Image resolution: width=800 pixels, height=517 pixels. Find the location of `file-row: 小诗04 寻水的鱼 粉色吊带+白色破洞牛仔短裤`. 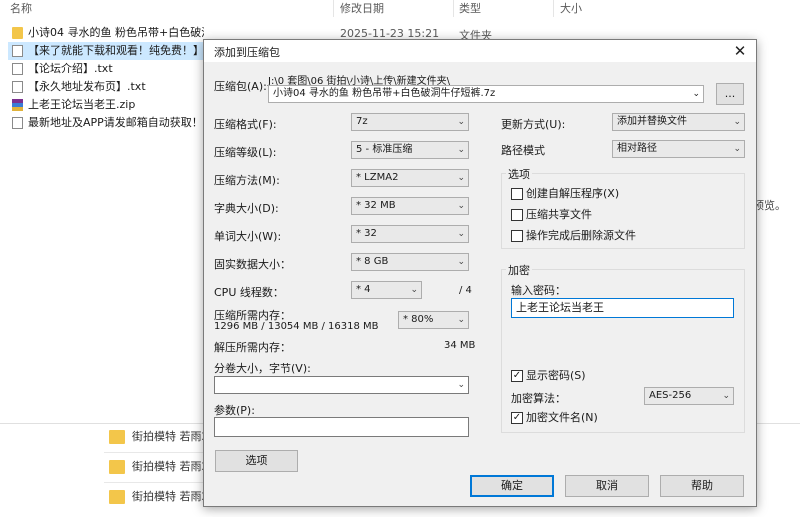

file-row: 小诗04 寻水的鱼 粉色吊带+白色破洞牛仔短裤 is located at coordinates (106, 33).